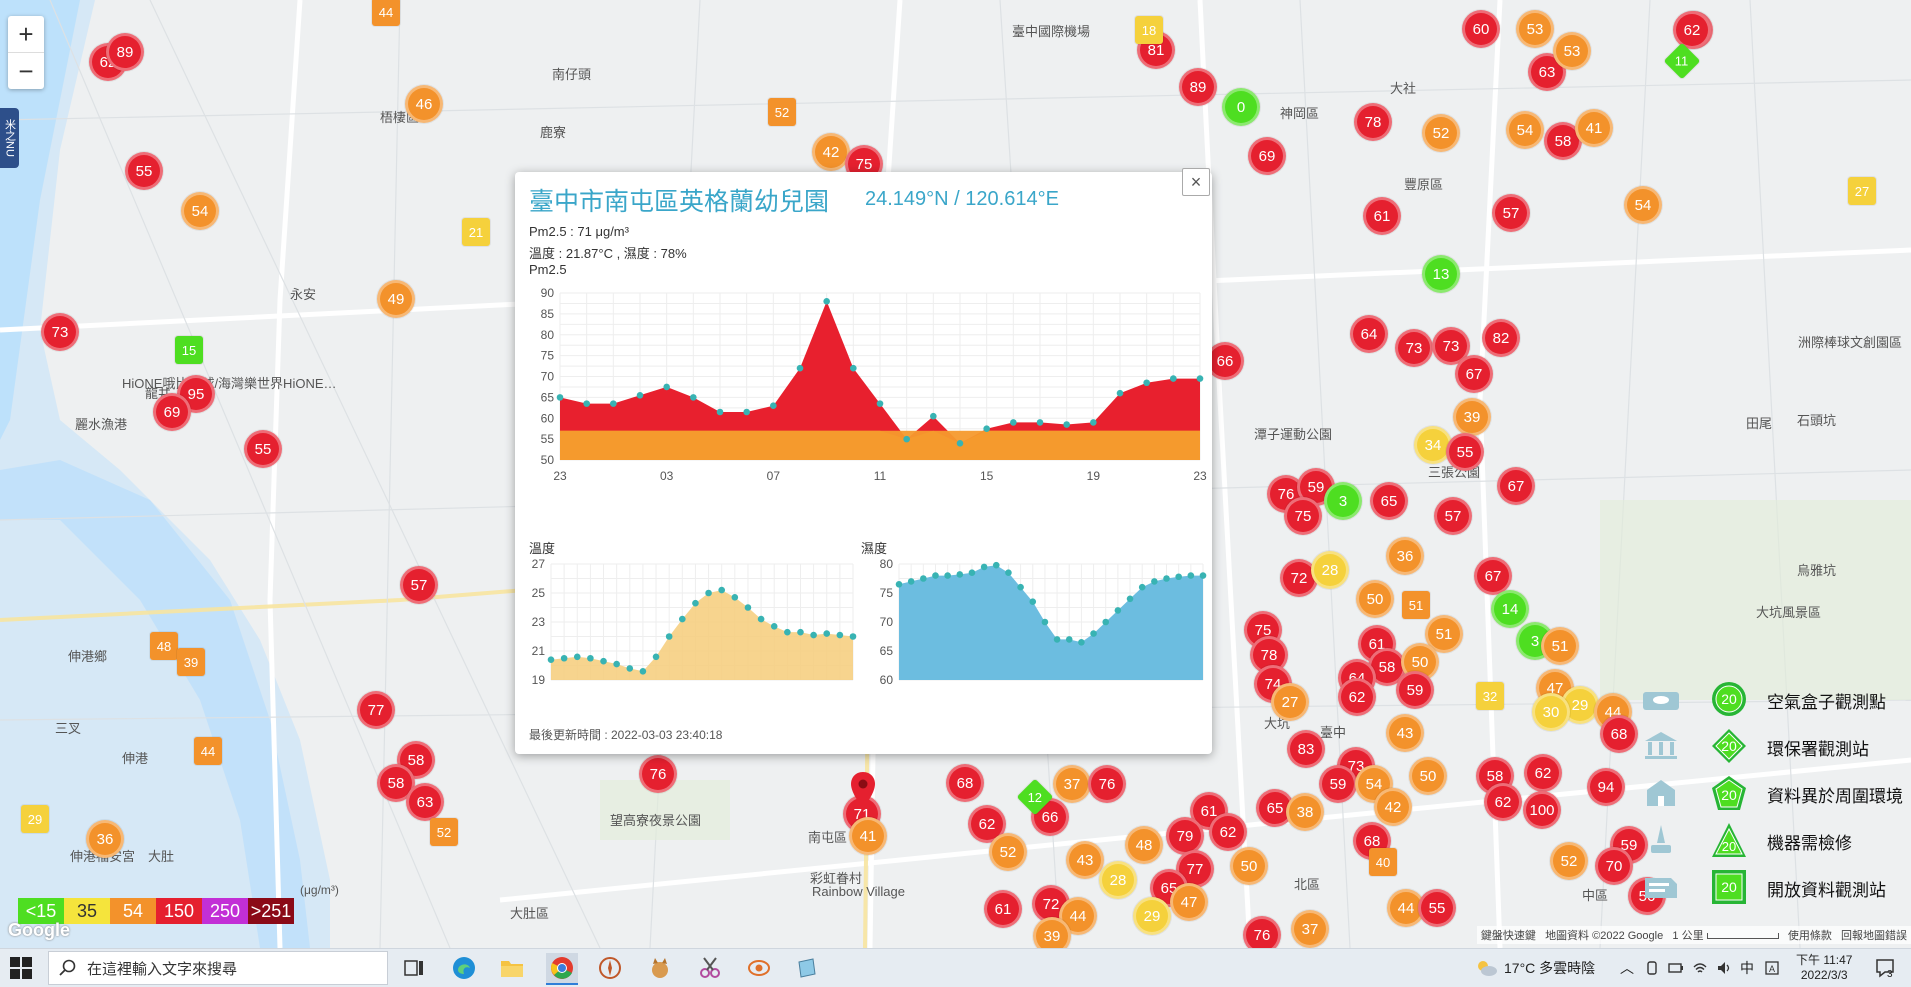 The height and width of the screenshot is (987, 1911). Describe the element at coordinates (1416, 605) in the screenshot. I see `open-data-station-marker: 51` at that location.